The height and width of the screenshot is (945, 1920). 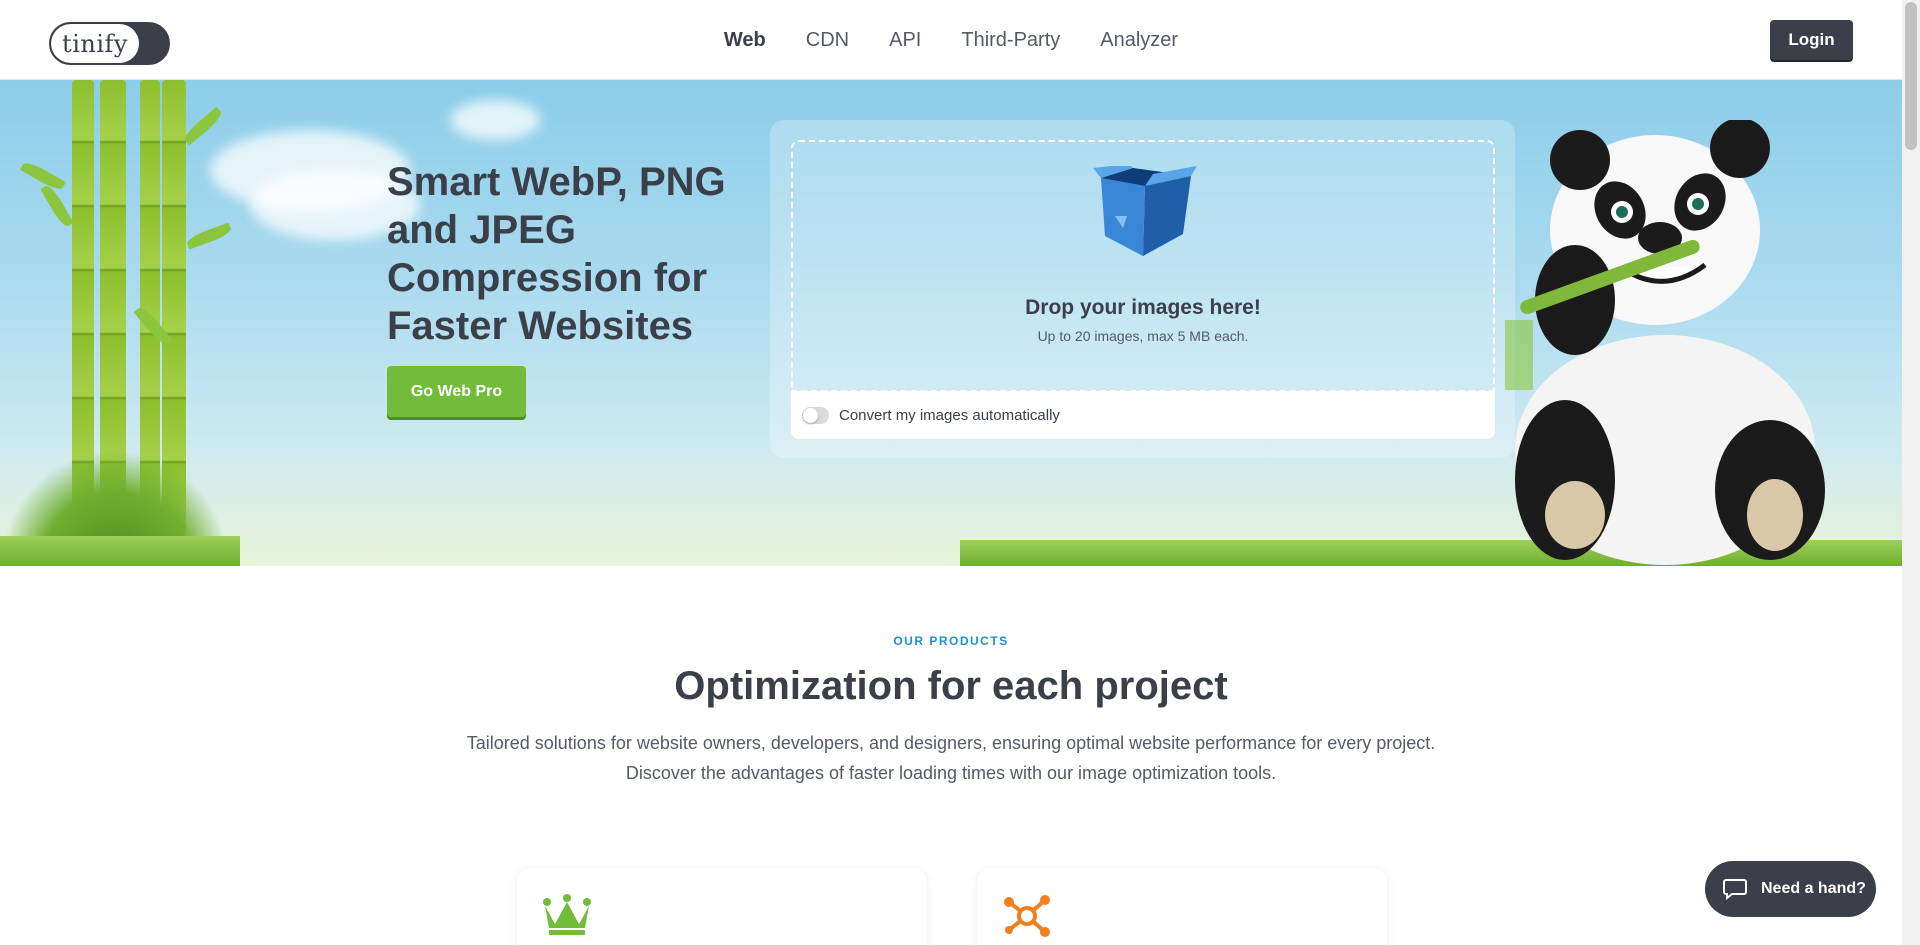 What do you see at coordinates (745, 40) in the screenshot?
I see `nav-item-web: Web` at bounding box center [745, 40].